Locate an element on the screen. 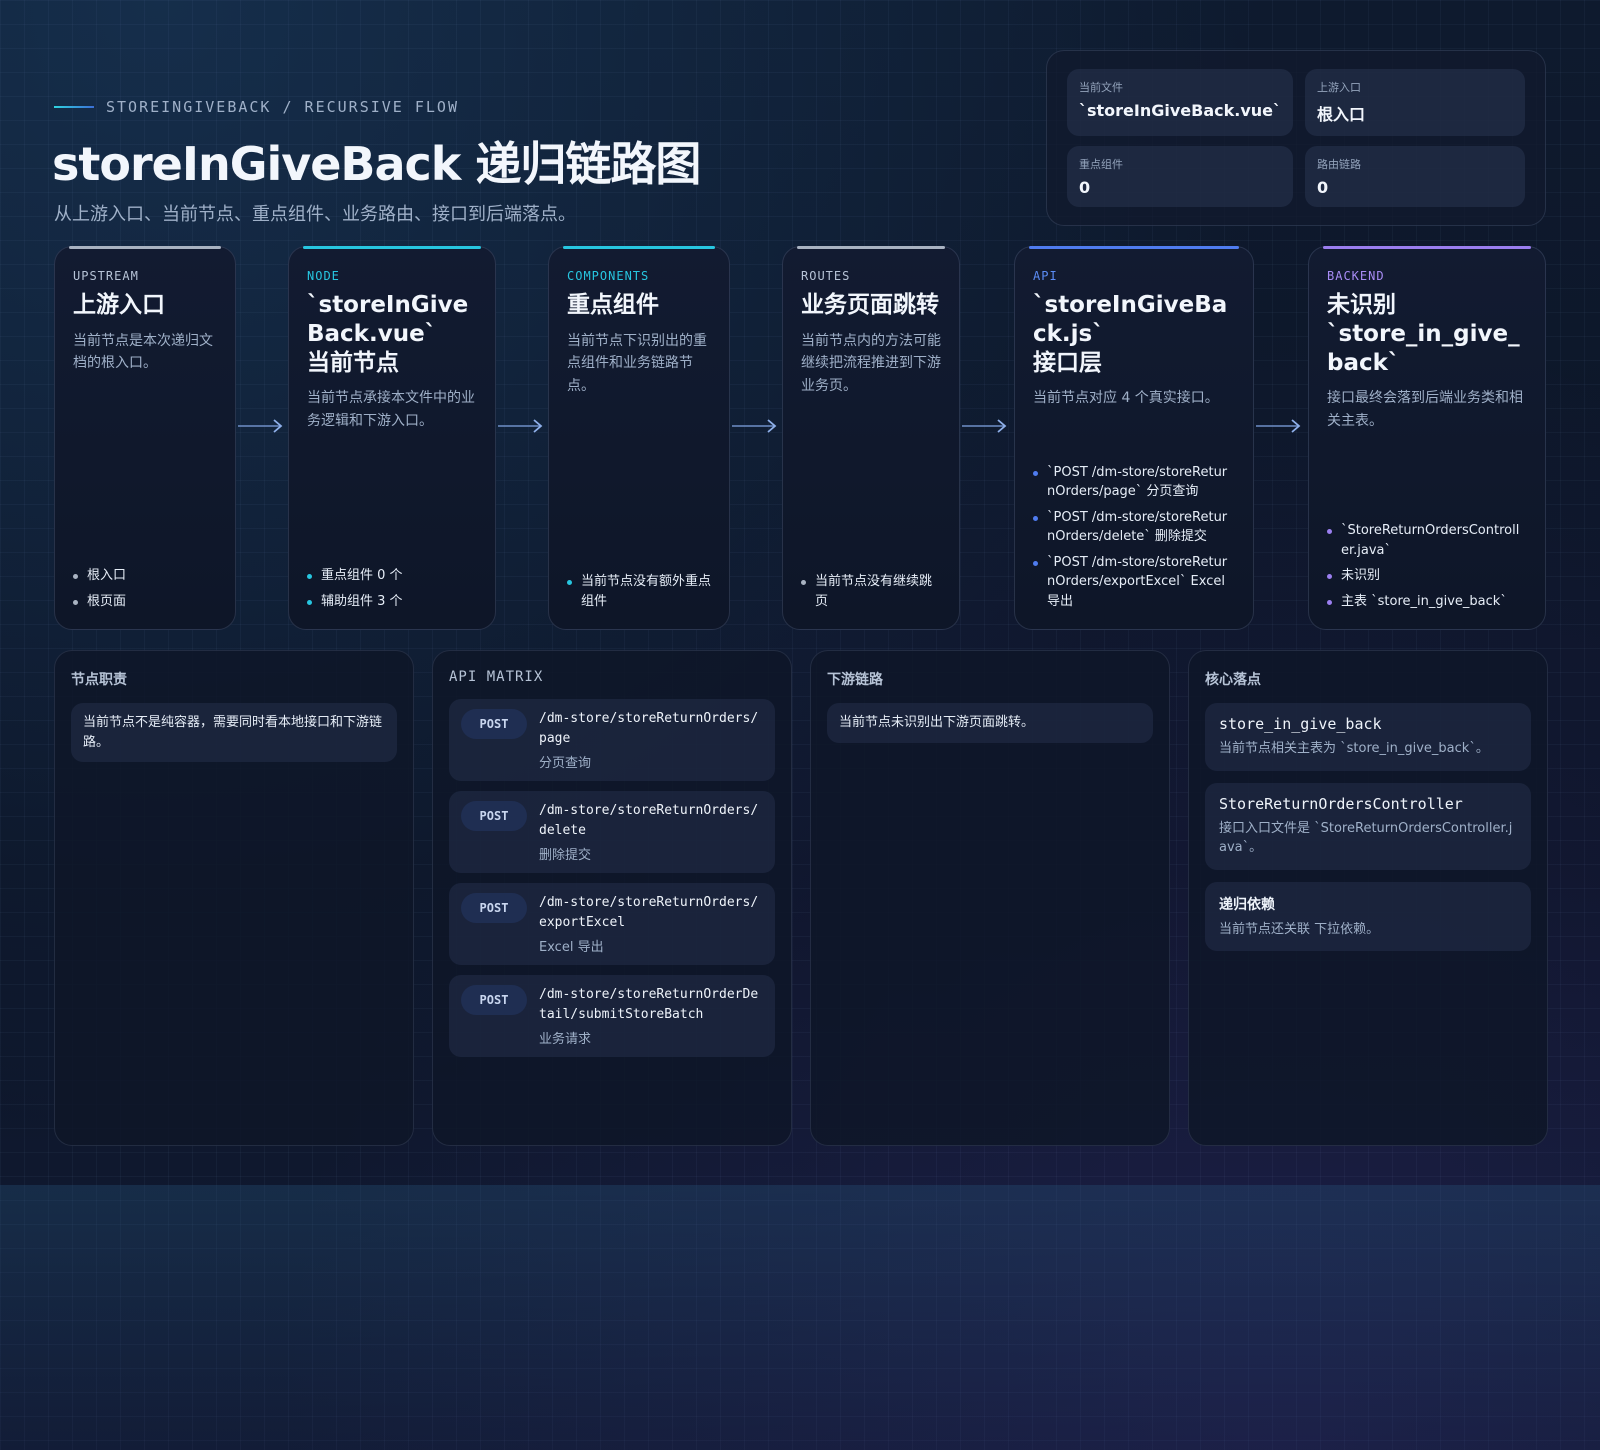 The width and height of the screenshot is (1600, 1450). panel-title: API MATRIX is located at coordinates (496, 677).